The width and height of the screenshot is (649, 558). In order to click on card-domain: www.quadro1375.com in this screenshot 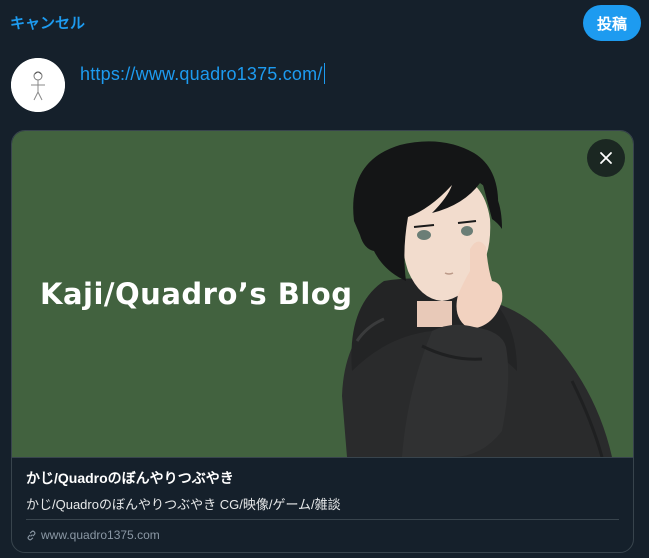, I will do `click(100, 535)`.